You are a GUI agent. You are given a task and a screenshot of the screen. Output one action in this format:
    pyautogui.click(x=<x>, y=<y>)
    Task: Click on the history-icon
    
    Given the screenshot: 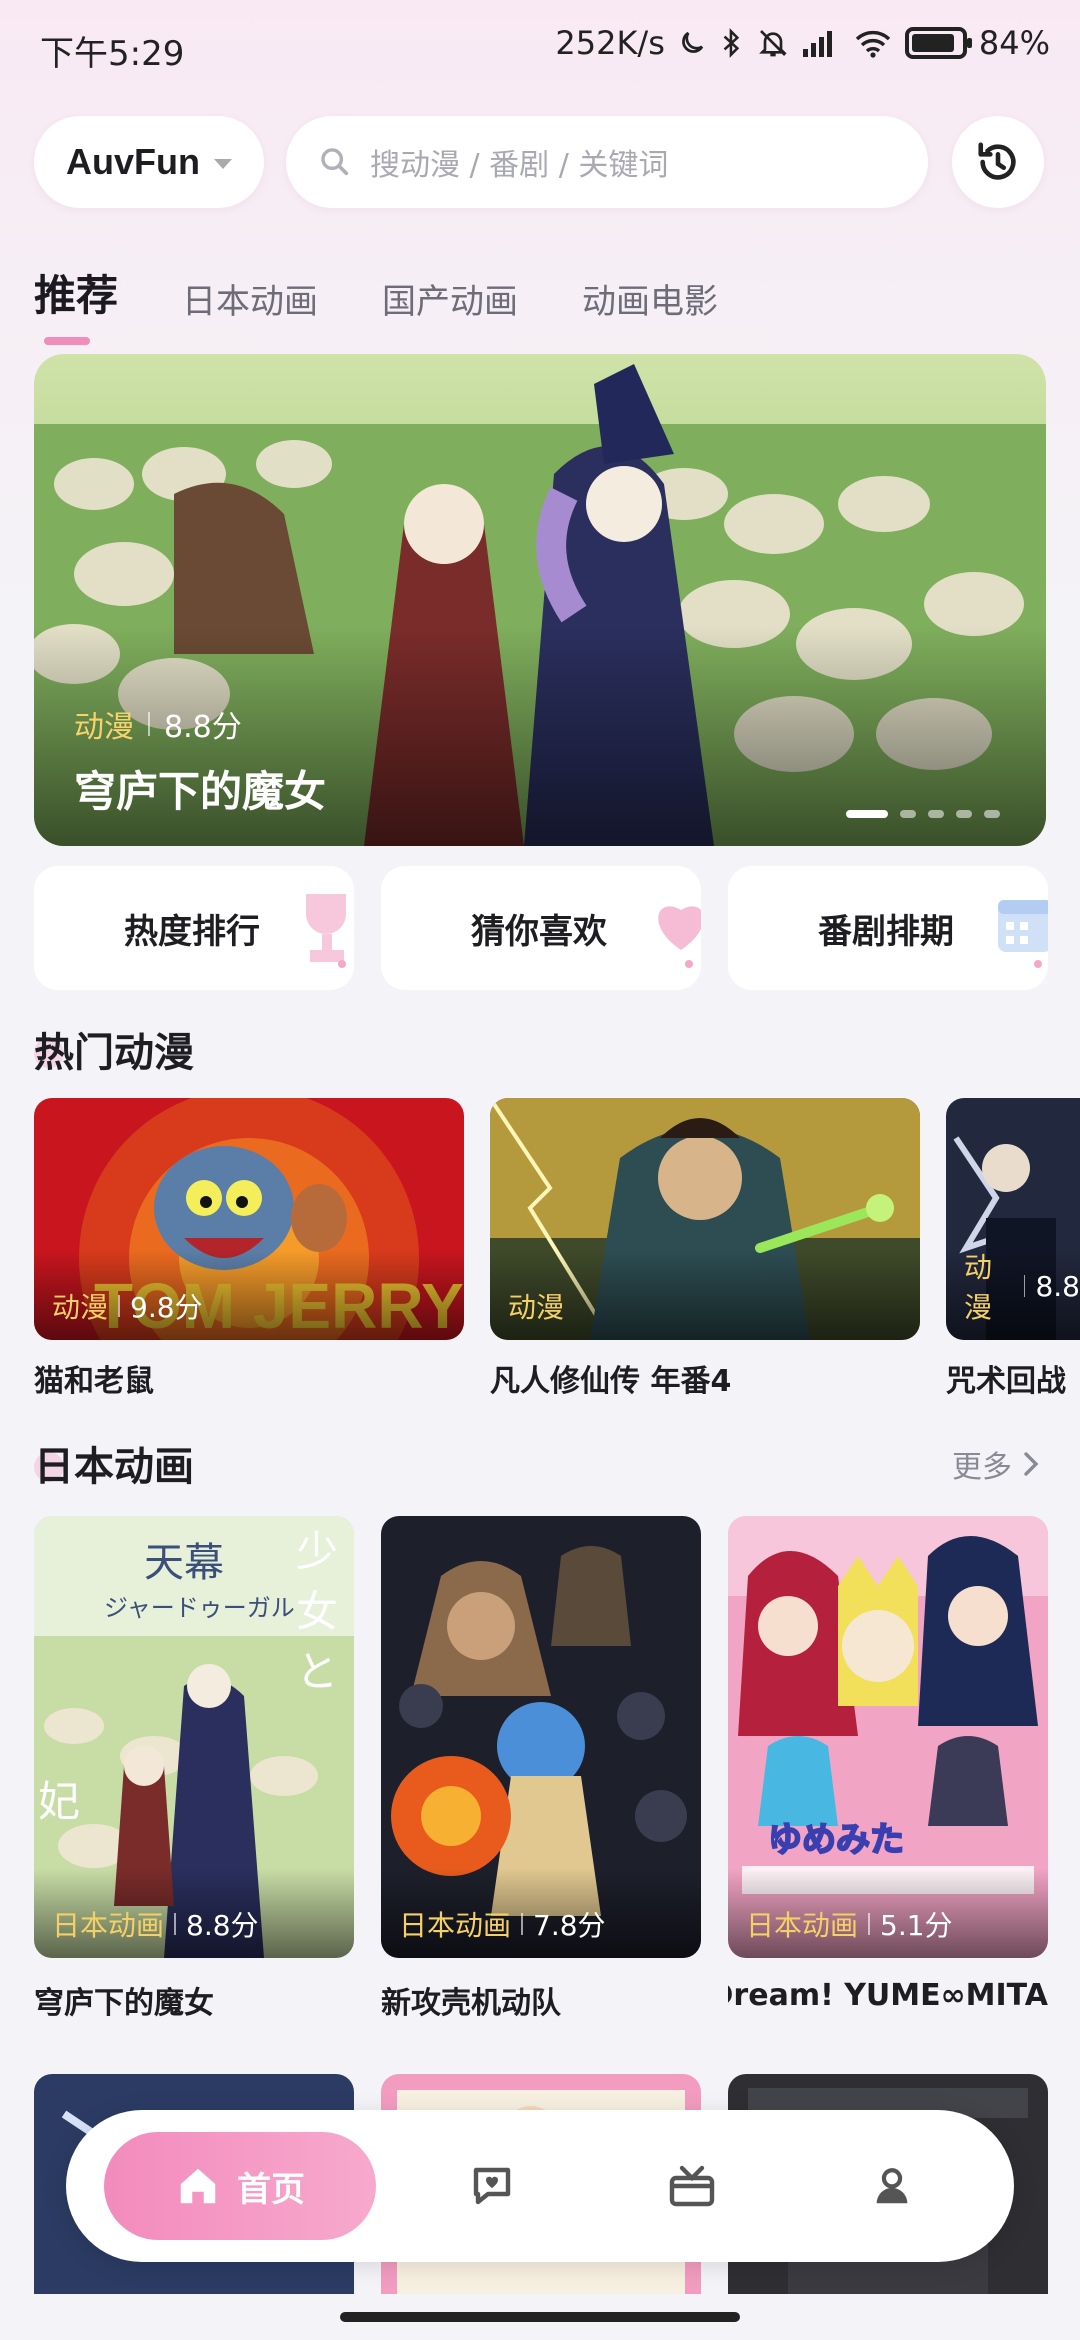 What is the action you would take?
    pyautogui.click(x=997, y=161)
    